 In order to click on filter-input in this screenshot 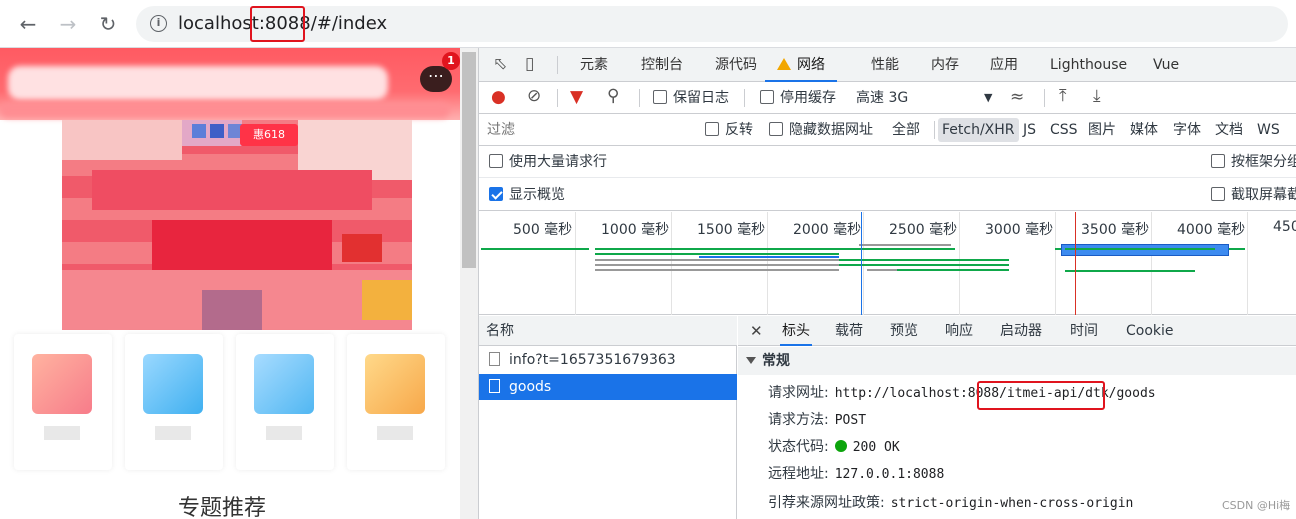, I will do `click(587, 130)`.